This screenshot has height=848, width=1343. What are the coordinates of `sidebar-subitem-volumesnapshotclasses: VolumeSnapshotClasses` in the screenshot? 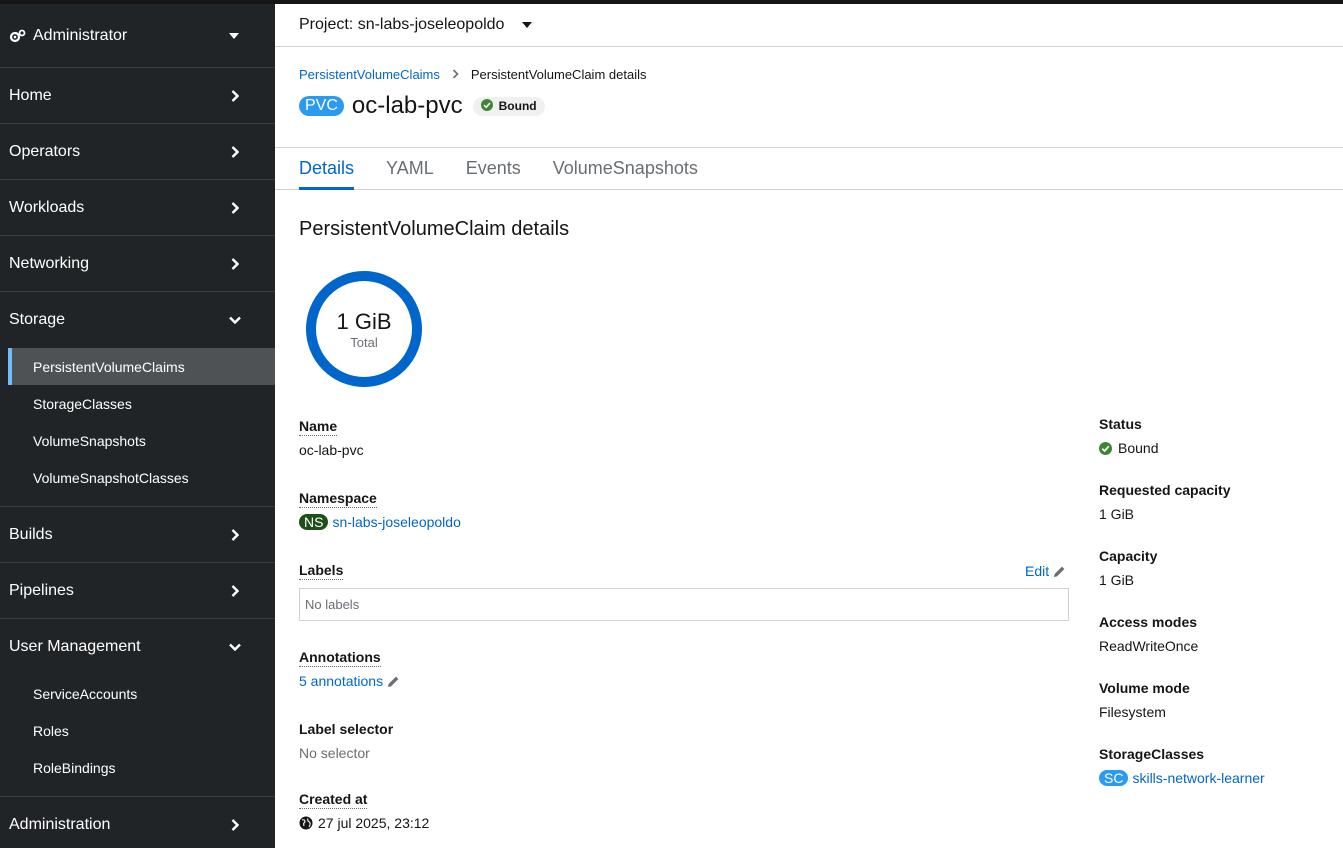 It's located at (137, 477).